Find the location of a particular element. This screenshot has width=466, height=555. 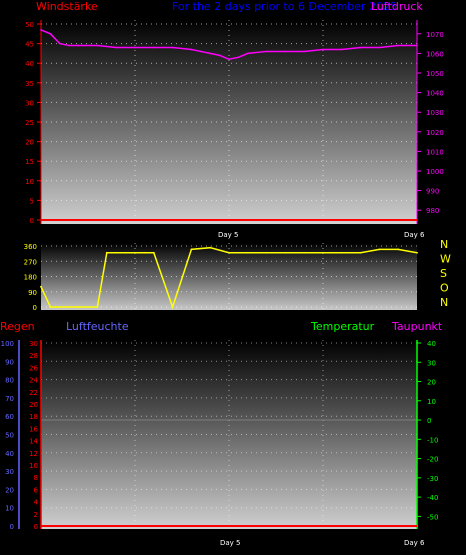

temp-tick-label: -50 is located at coordinates (432, 517).